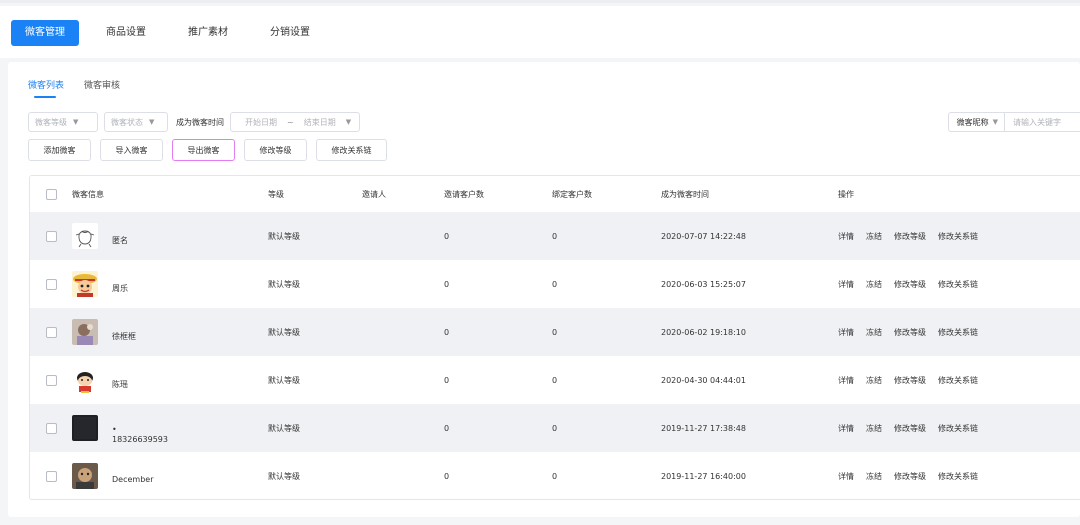 The width and height of the screenshot is (1080, 525). I want to click on weike-info-cell: • 18326639593, so click(170, 428).